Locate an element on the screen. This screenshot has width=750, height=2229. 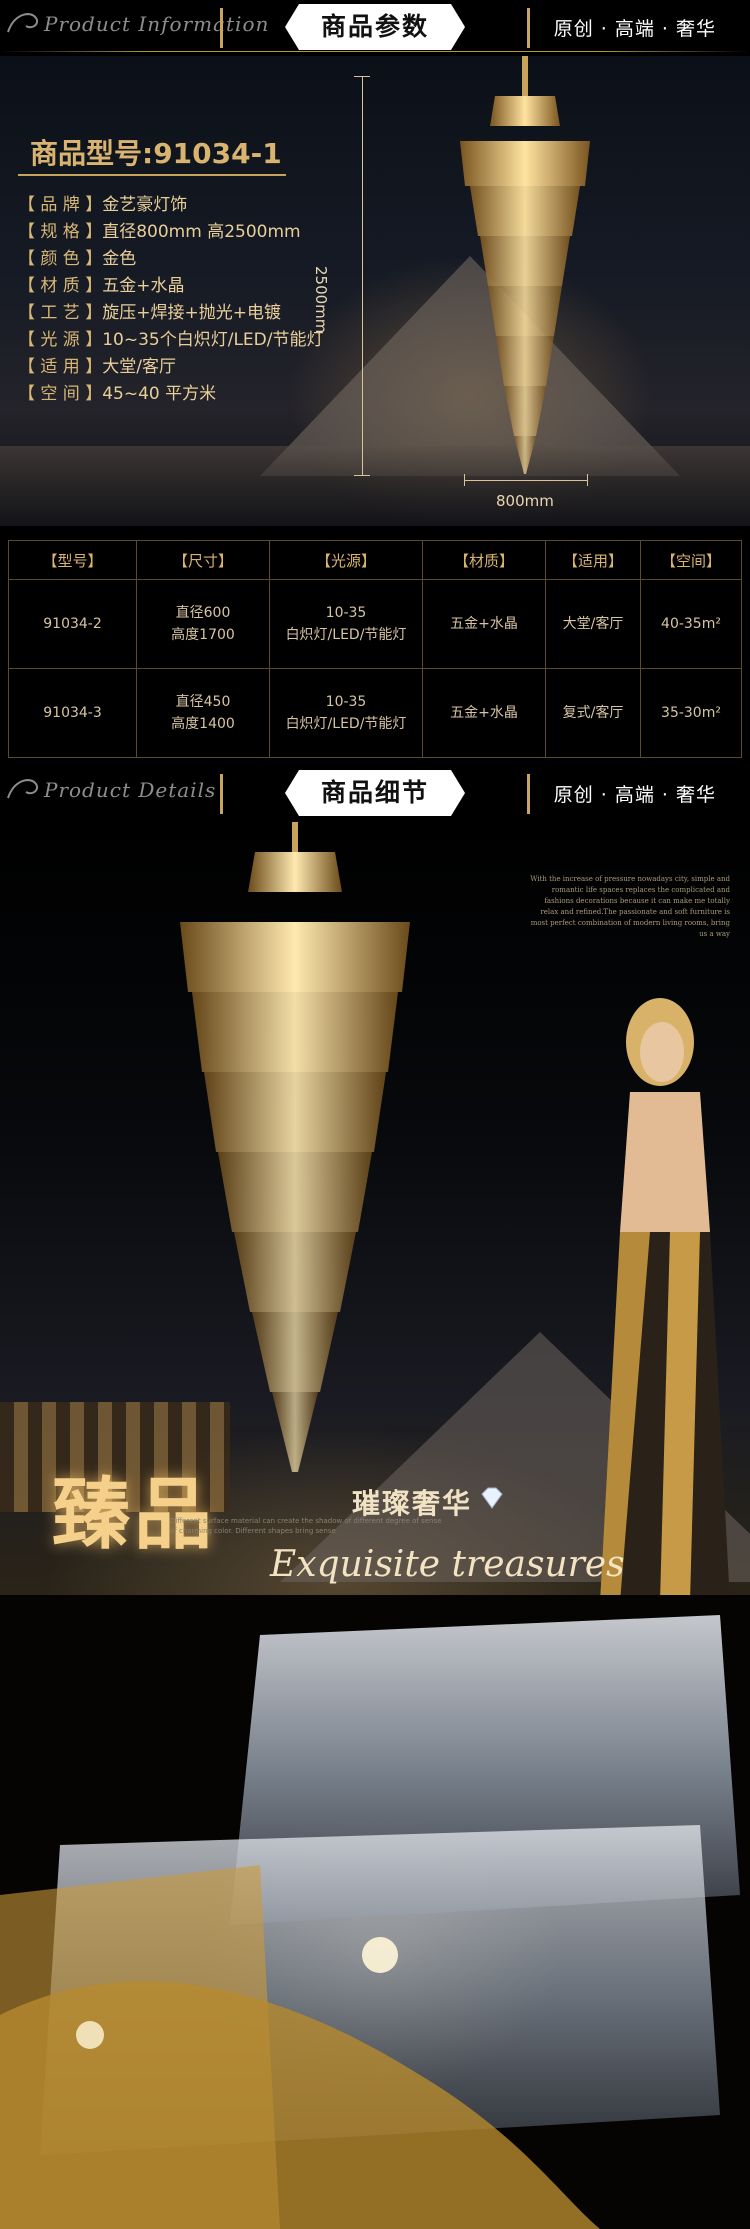
spec-value: 旋压+焊接+抛光+电镀 is located at coordinates (191, 313).